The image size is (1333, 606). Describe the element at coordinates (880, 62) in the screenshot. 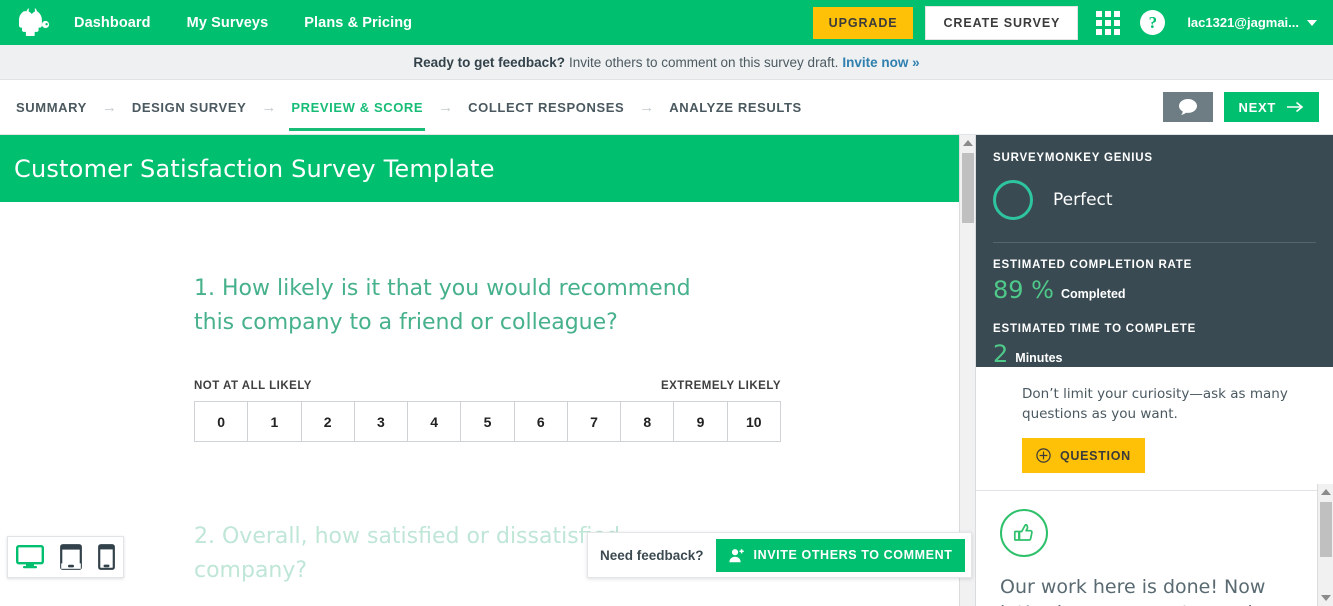

I see `invite-now-link: Invite now »` at that location.